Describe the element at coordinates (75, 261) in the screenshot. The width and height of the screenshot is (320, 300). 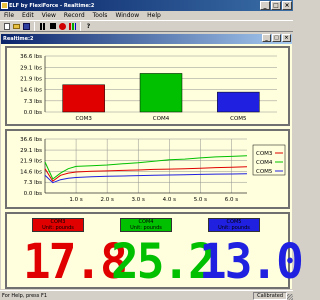
I see `readout-value: 17.8` at that location.